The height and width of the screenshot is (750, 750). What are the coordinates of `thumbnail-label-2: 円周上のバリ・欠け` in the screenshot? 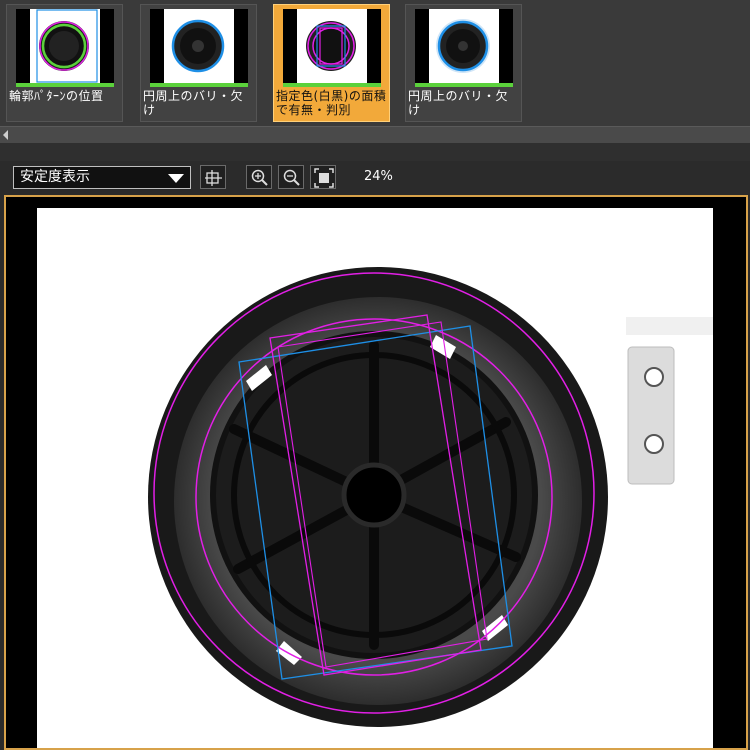 It's located at (193, 103).